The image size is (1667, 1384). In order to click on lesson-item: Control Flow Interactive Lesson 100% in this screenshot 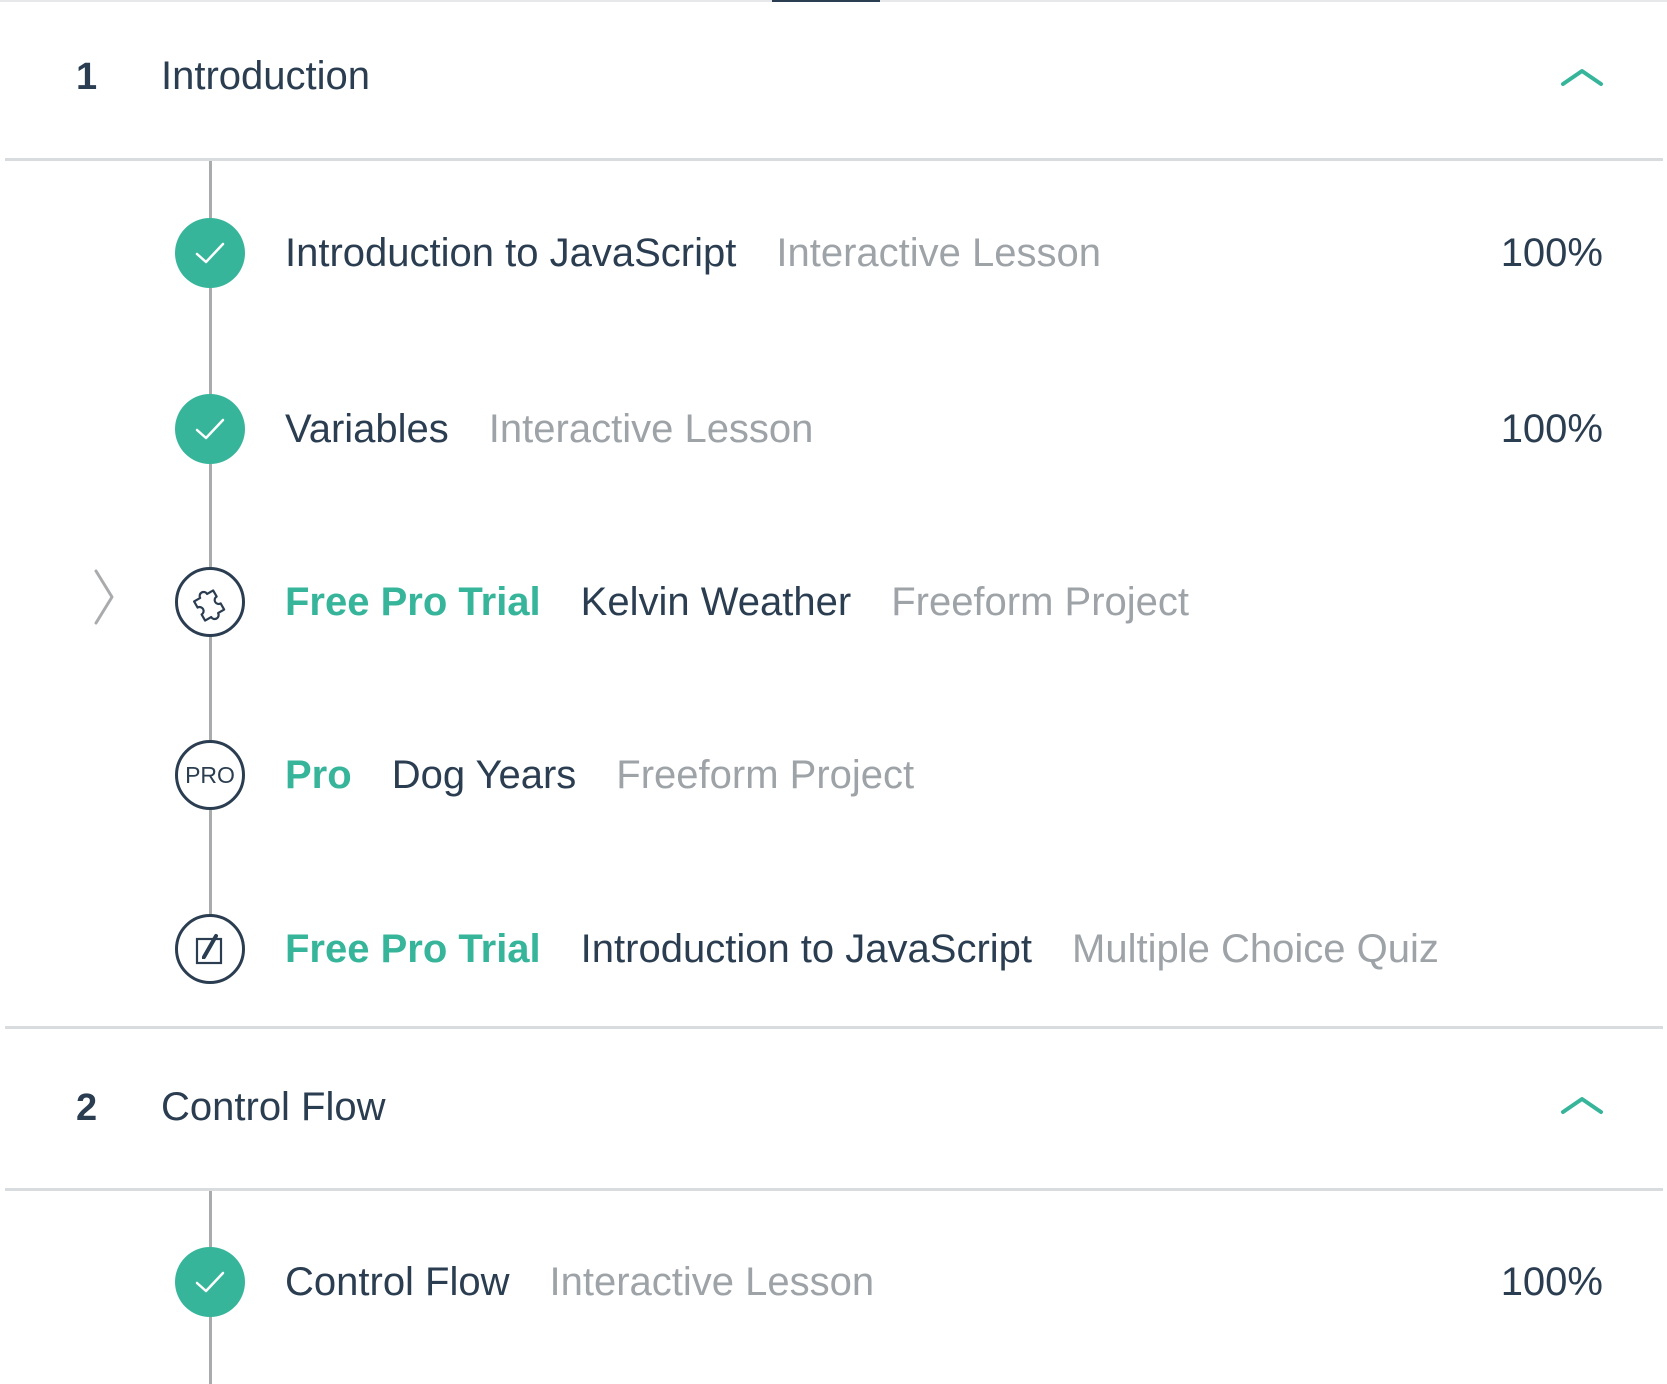, I will do `click(833, 1282)`.